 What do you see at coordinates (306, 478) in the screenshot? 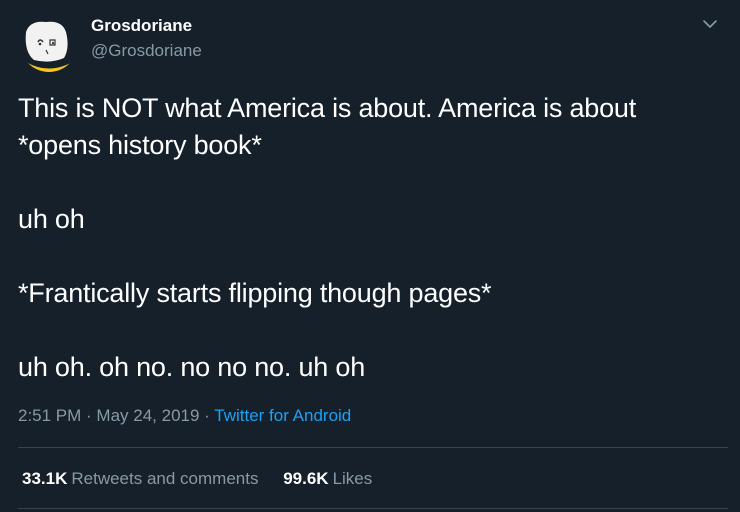
I see `likes-count: 99.6K` at bounding box center [306, 478].